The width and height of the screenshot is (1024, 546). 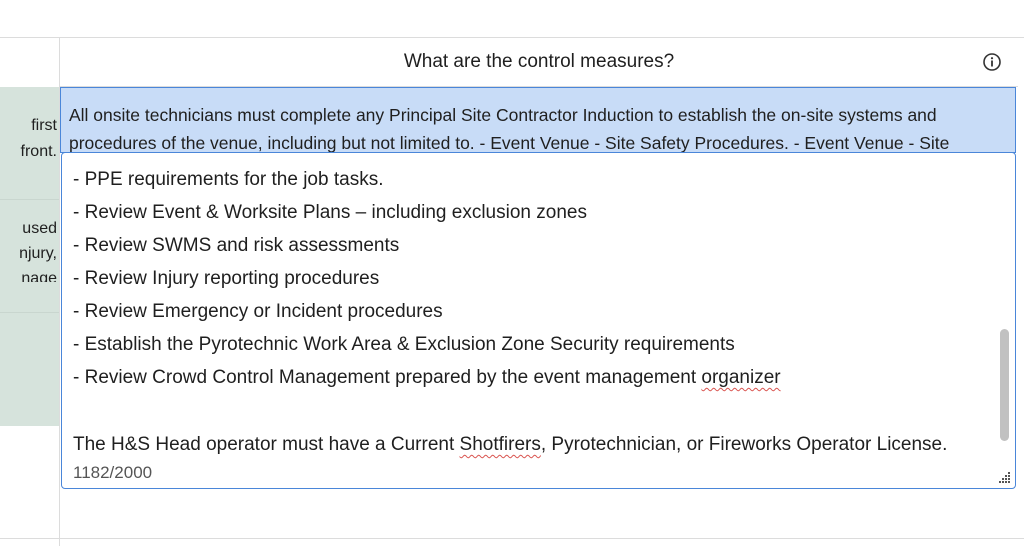 I want to click on left-cell-1: first front., so click(x=29, y=143).